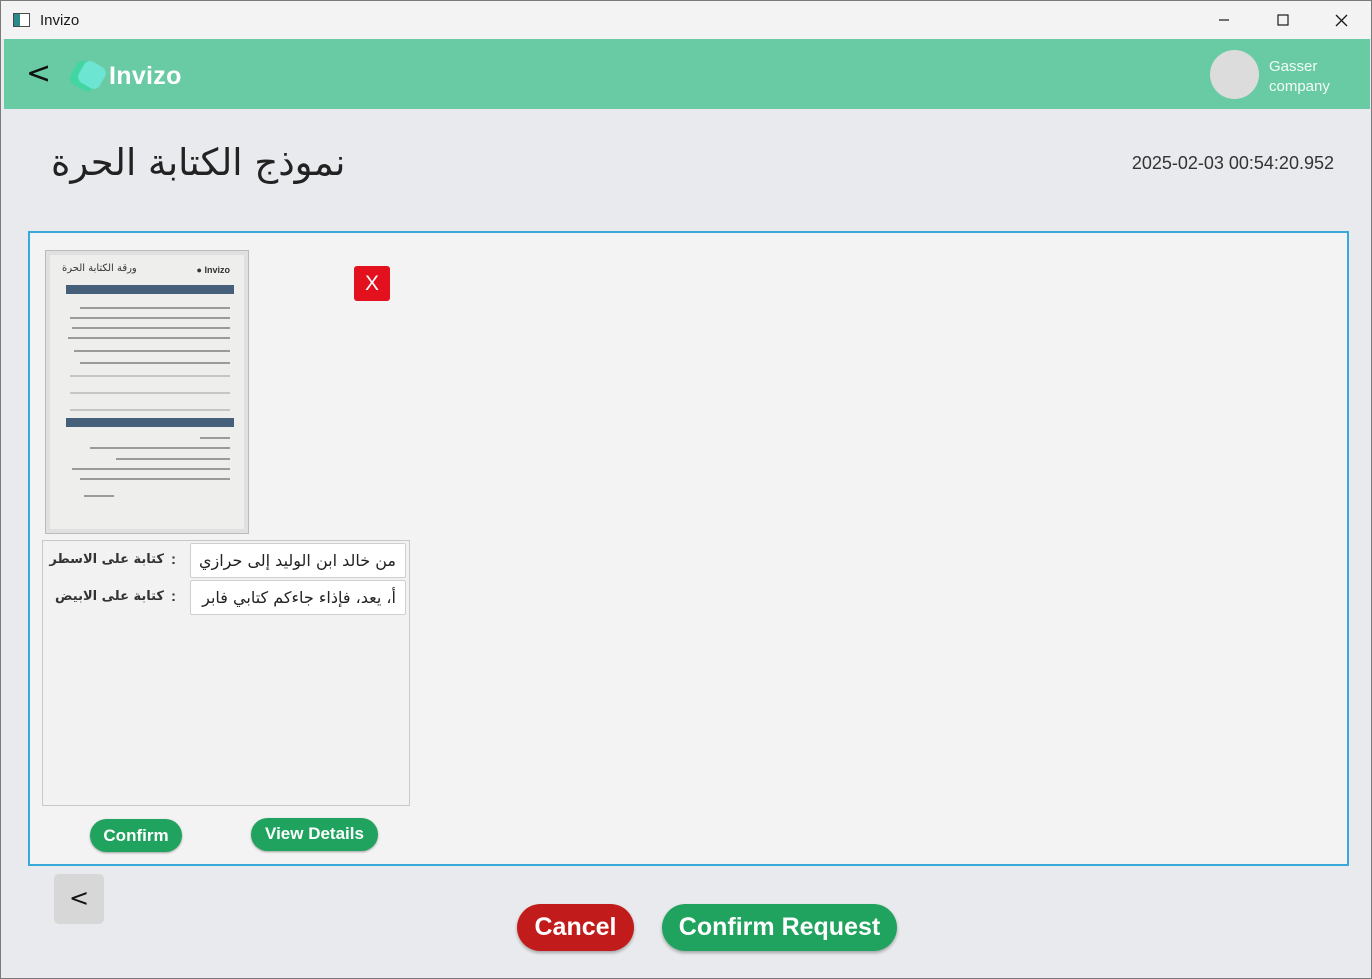 The width and height of the screenshot is (1372, 979). What do you see at coordinates (88, 76) in the screenshot?
I see `logo-icon` at bounding box center [88, 76].